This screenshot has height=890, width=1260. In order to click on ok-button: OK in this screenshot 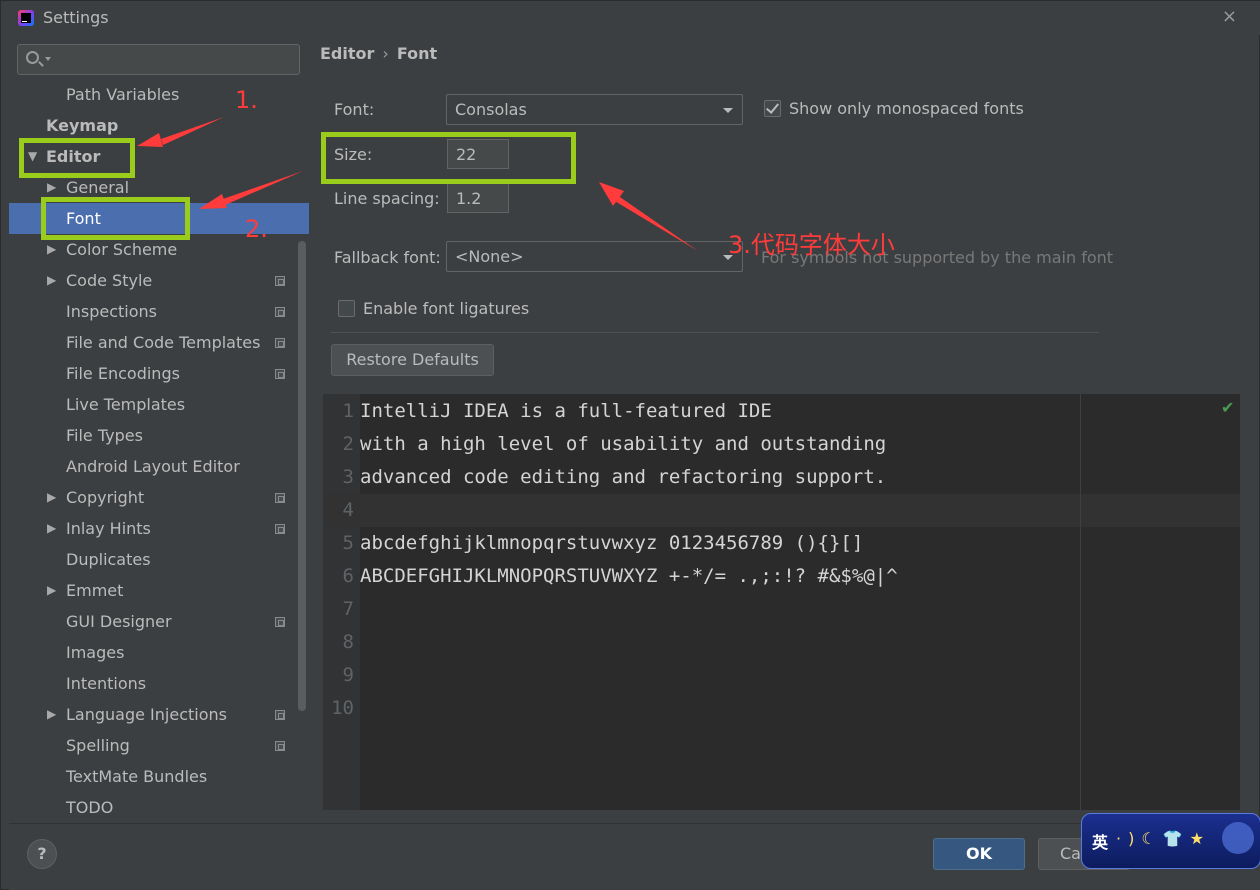, I will do `click(979, 854)`.